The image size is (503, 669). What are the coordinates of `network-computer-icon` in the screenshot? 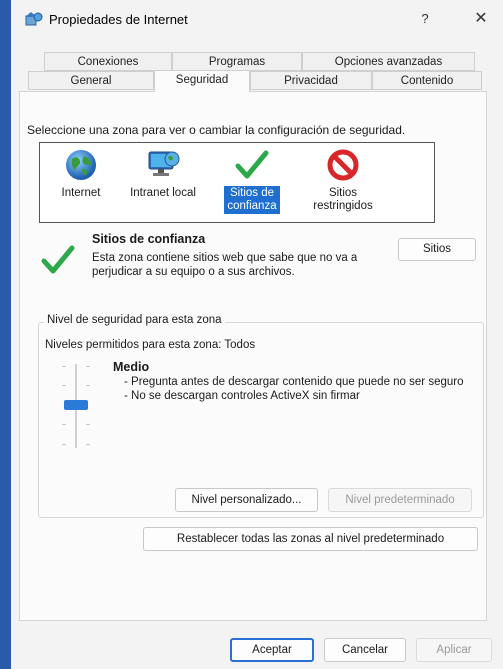 It's located at (163, 165).